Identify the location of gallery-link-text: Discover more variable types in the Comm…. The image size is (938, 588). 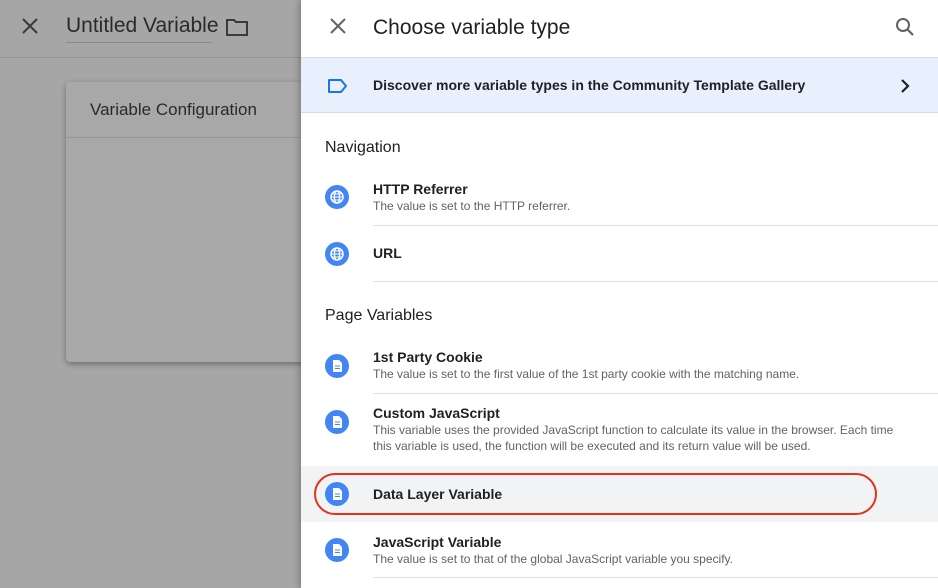
(589, 85).